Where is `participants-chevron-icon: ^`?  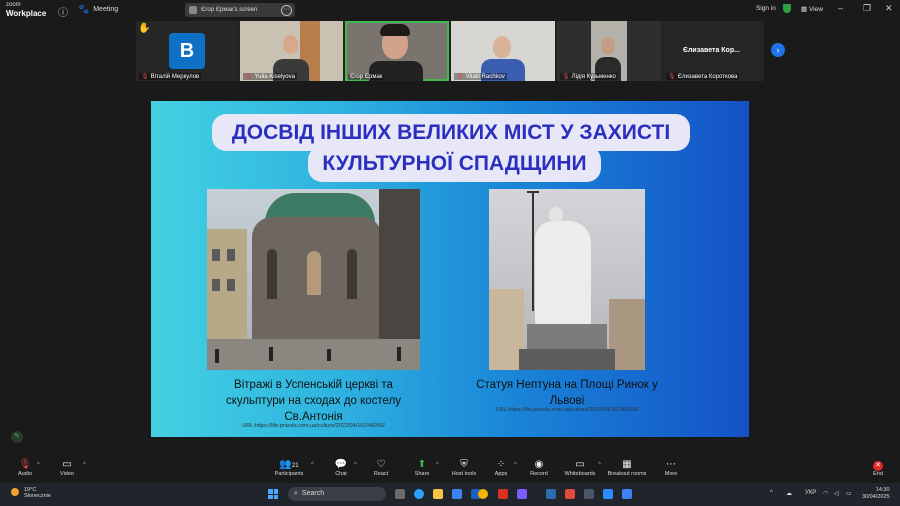
participants-chevron-icon: ^ is located at coordinates (312, 465).